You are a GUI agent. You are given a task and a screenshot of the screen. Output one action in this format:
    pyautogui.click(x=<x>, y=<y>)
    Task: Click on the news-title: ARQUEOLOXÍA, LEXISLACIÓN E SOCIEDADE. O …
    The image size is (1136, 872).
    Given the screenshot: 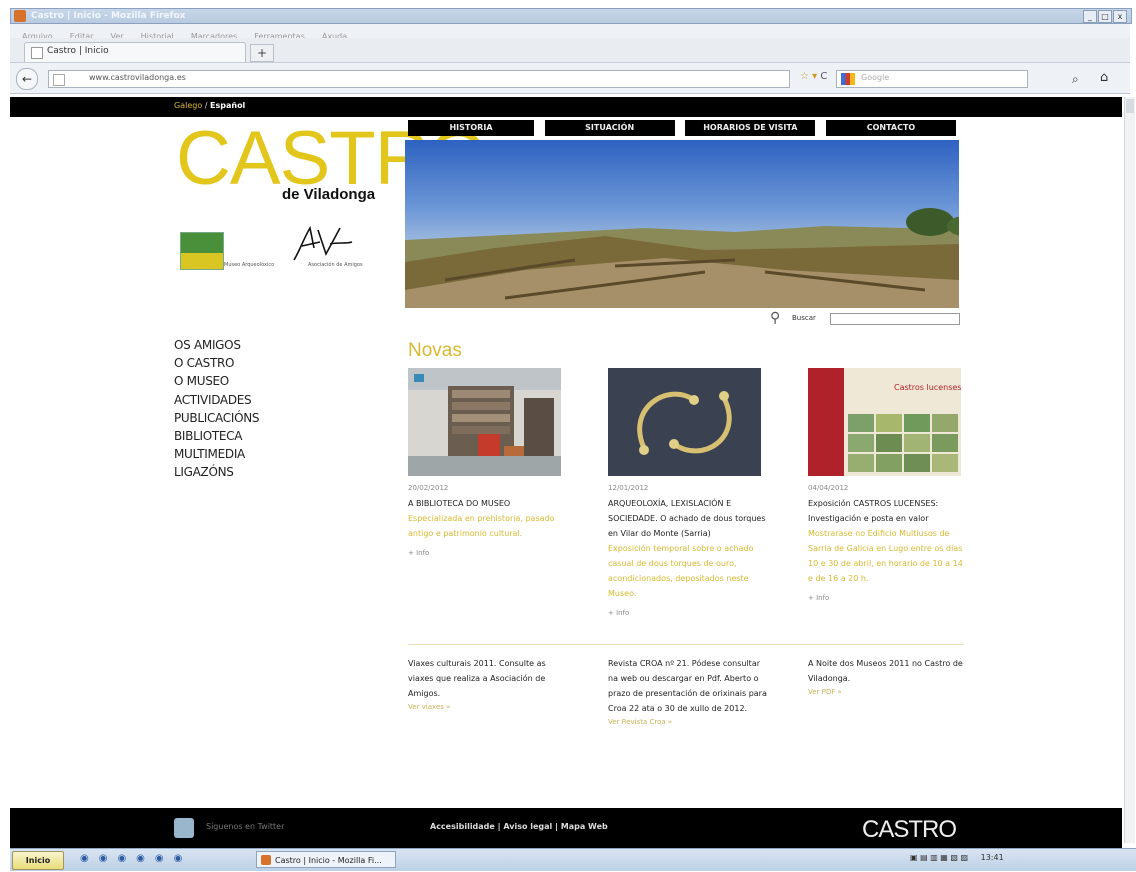 What is the action you would take?
    pyautogui.click(x=688, y=518)
    